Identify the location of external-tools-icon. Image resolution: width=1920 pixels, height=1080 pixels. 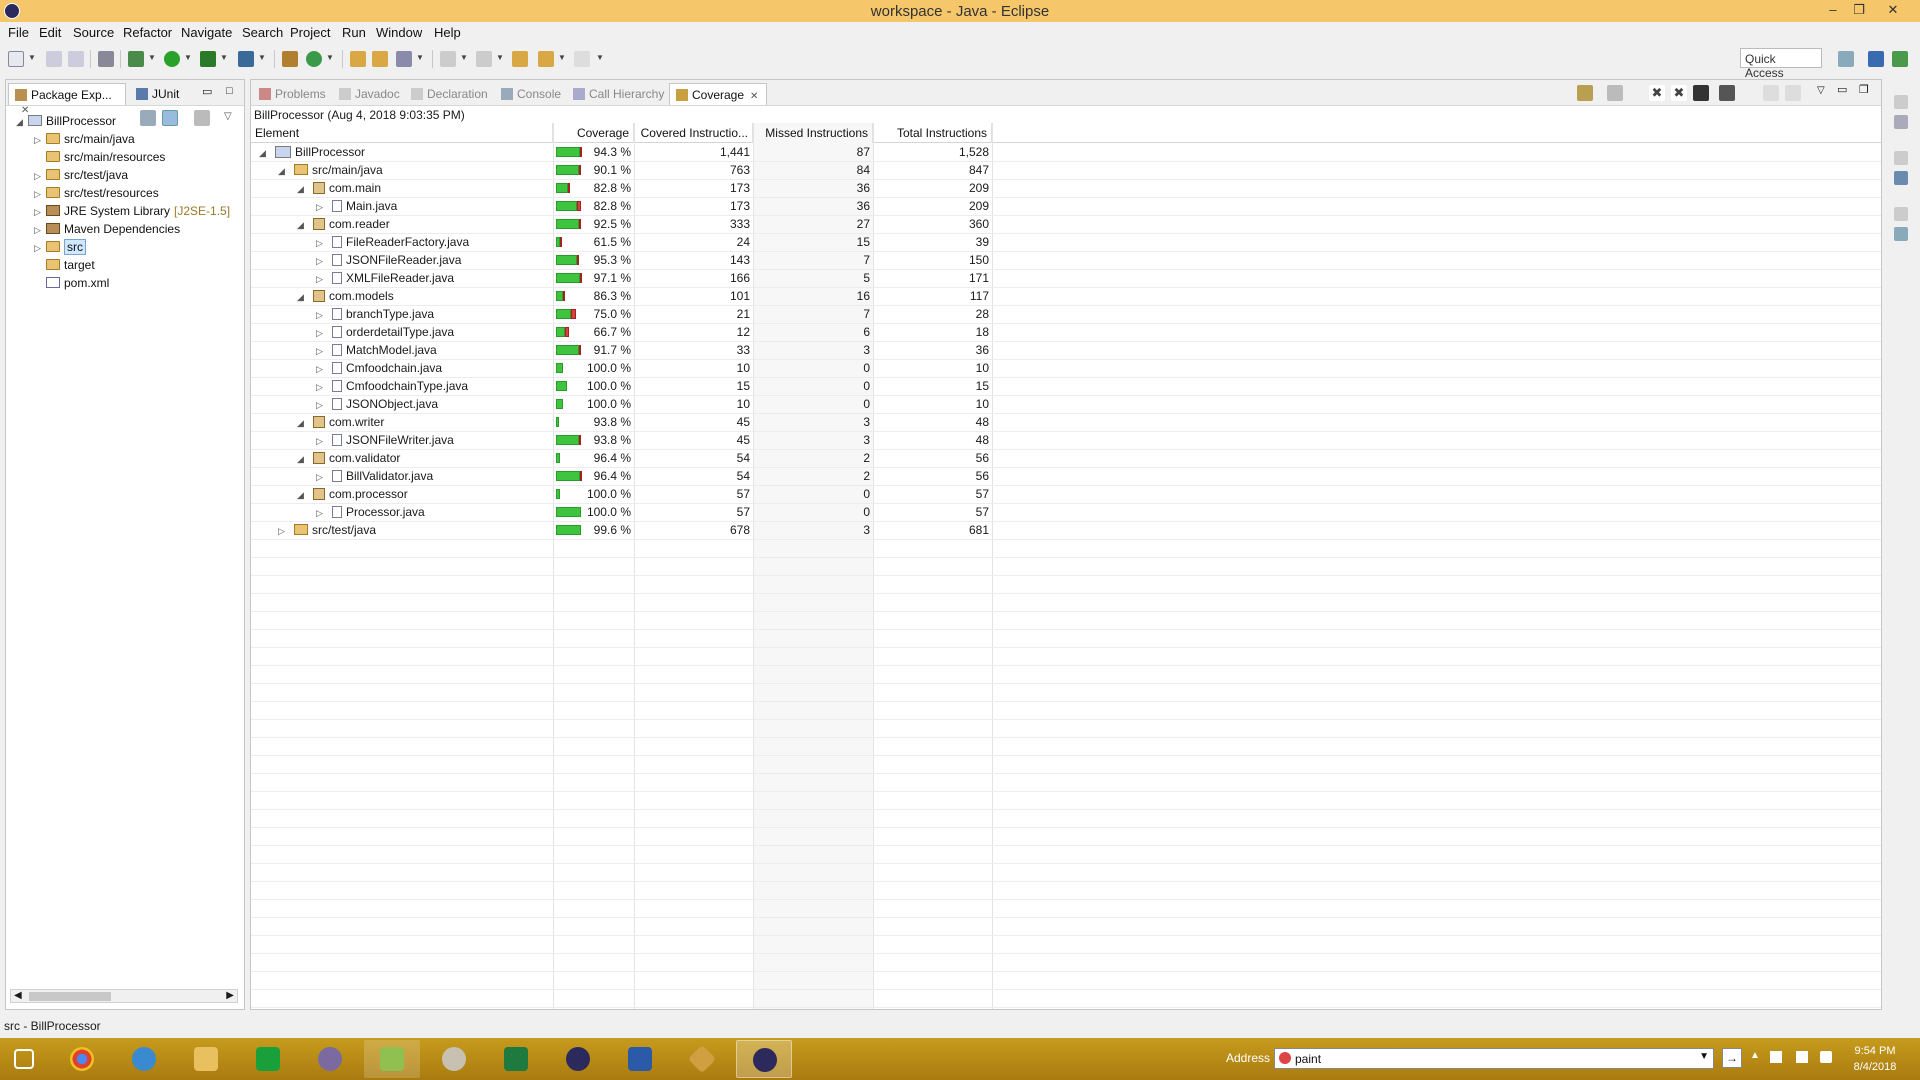
(246, 59).